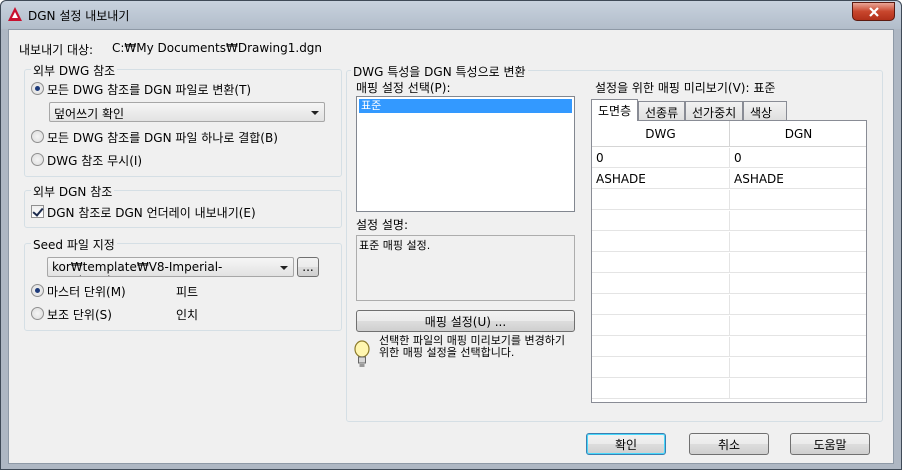 The height and width of the screenshot is (470, 902). I want to click on column-header-dgn: DGN, so click(798, 134).